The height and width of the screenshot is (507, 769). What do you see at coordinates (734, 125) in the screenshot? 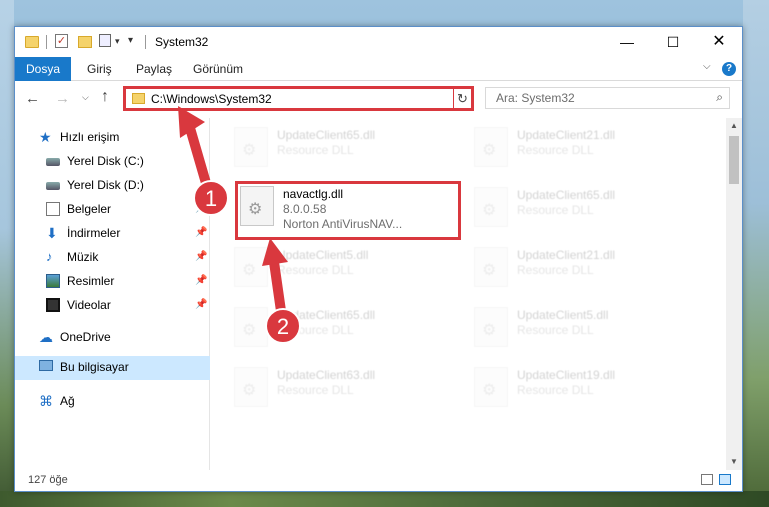
I see `scroll-up-icon: ▲` at bounding box center [734, 125].